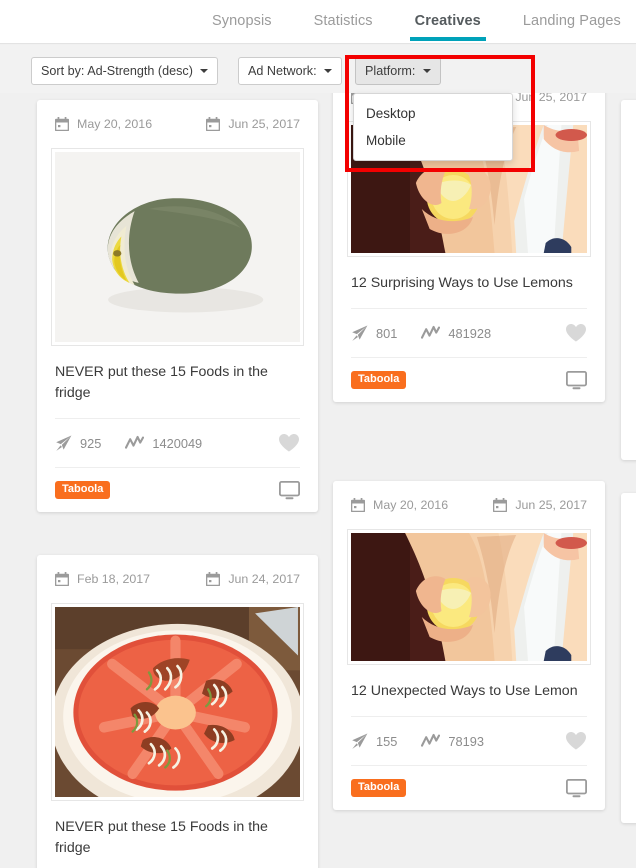 This screenshot has height=868, width=636. I want to click on tab-synopsis-label: Synopsis, so click(242, 21).